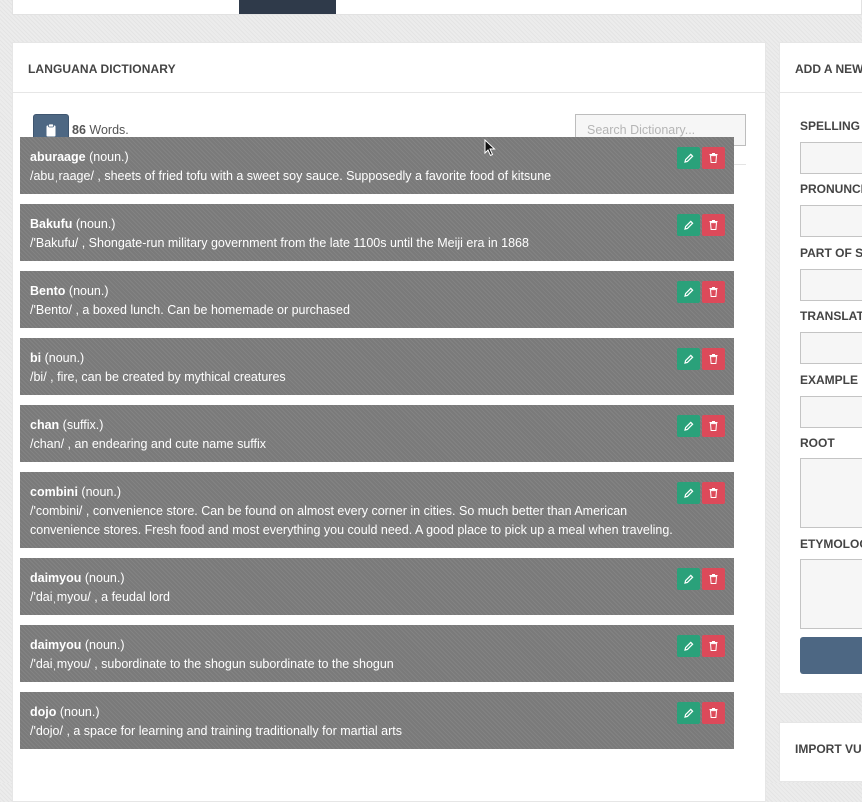  What do you see at coordinates (352, 224) in the screenshot?
I see `entry-heading: Bakufu (noun.)` at bounding box center [352, 224].